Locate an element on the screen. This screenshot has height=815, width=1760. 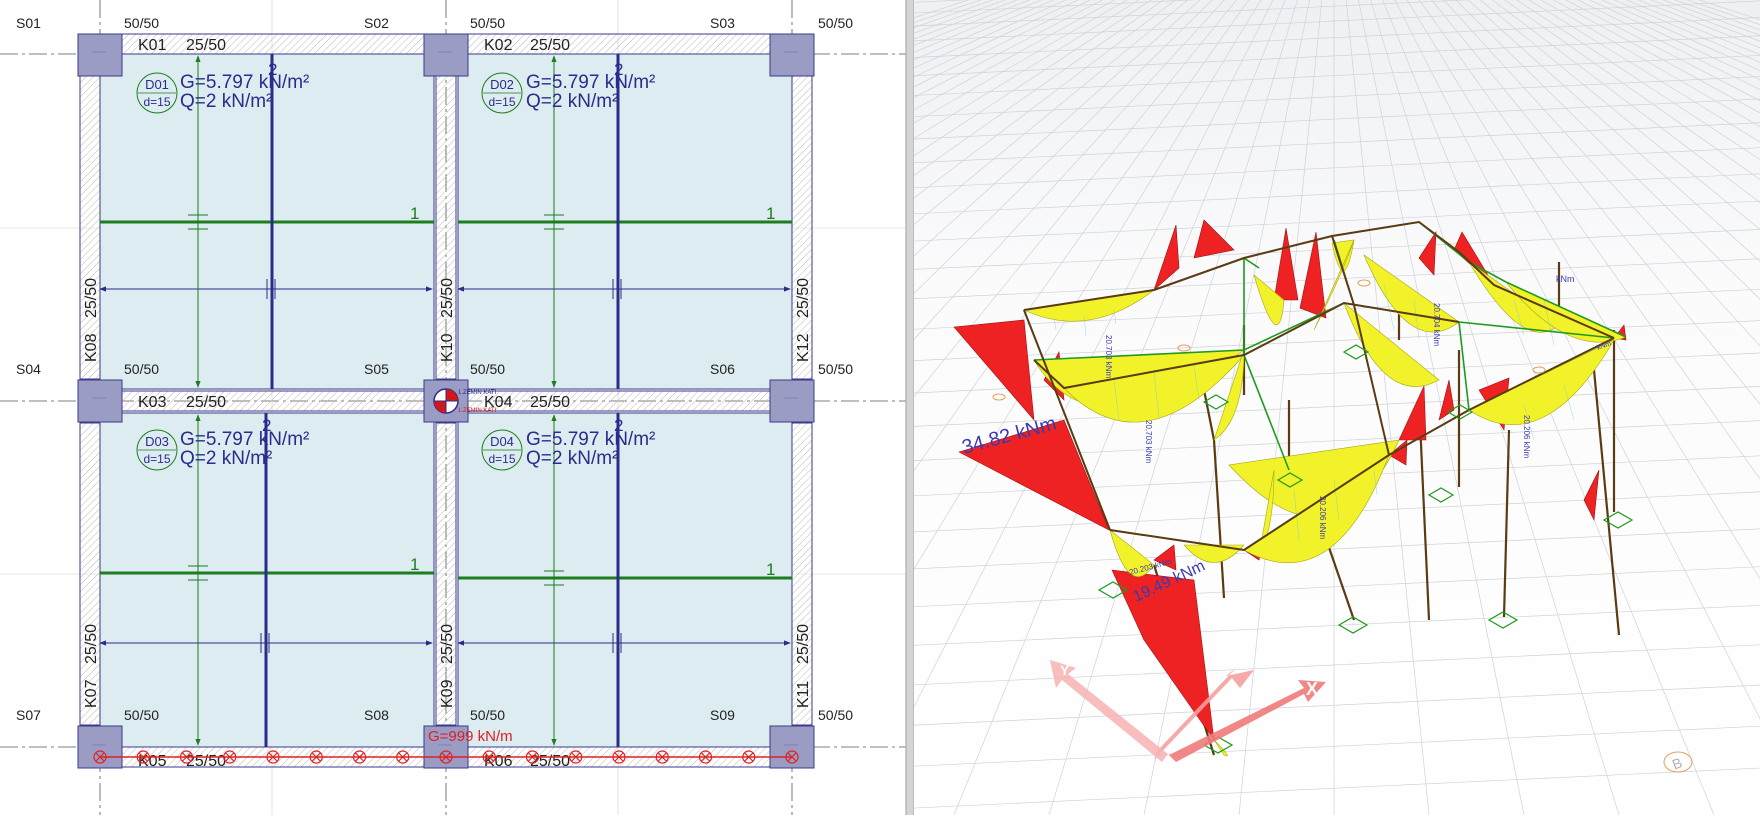
column-s07 is located at coordinates (100, 747).